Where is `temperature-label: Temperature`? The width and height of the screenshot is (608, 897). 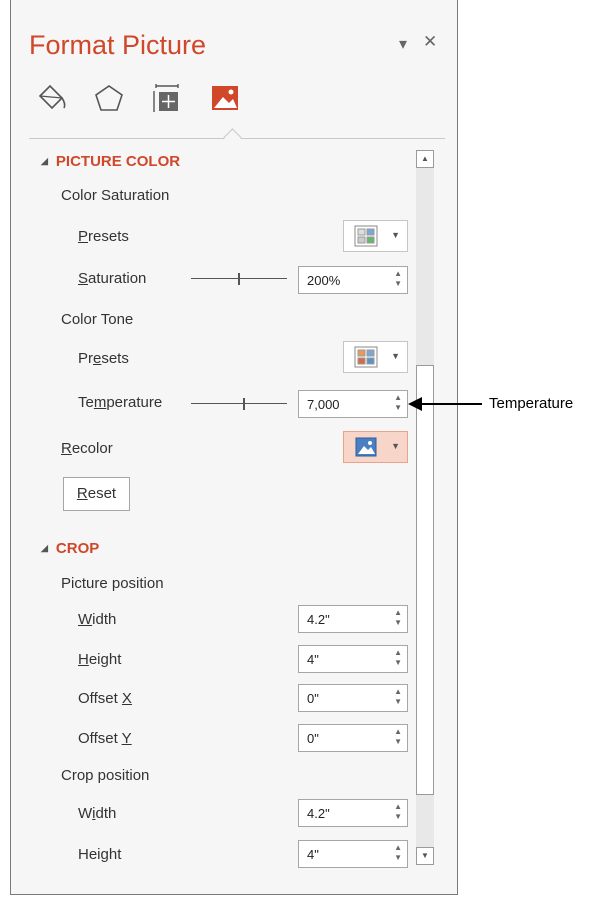 temperature-label: Temperature is located at coordinates (120, 402).